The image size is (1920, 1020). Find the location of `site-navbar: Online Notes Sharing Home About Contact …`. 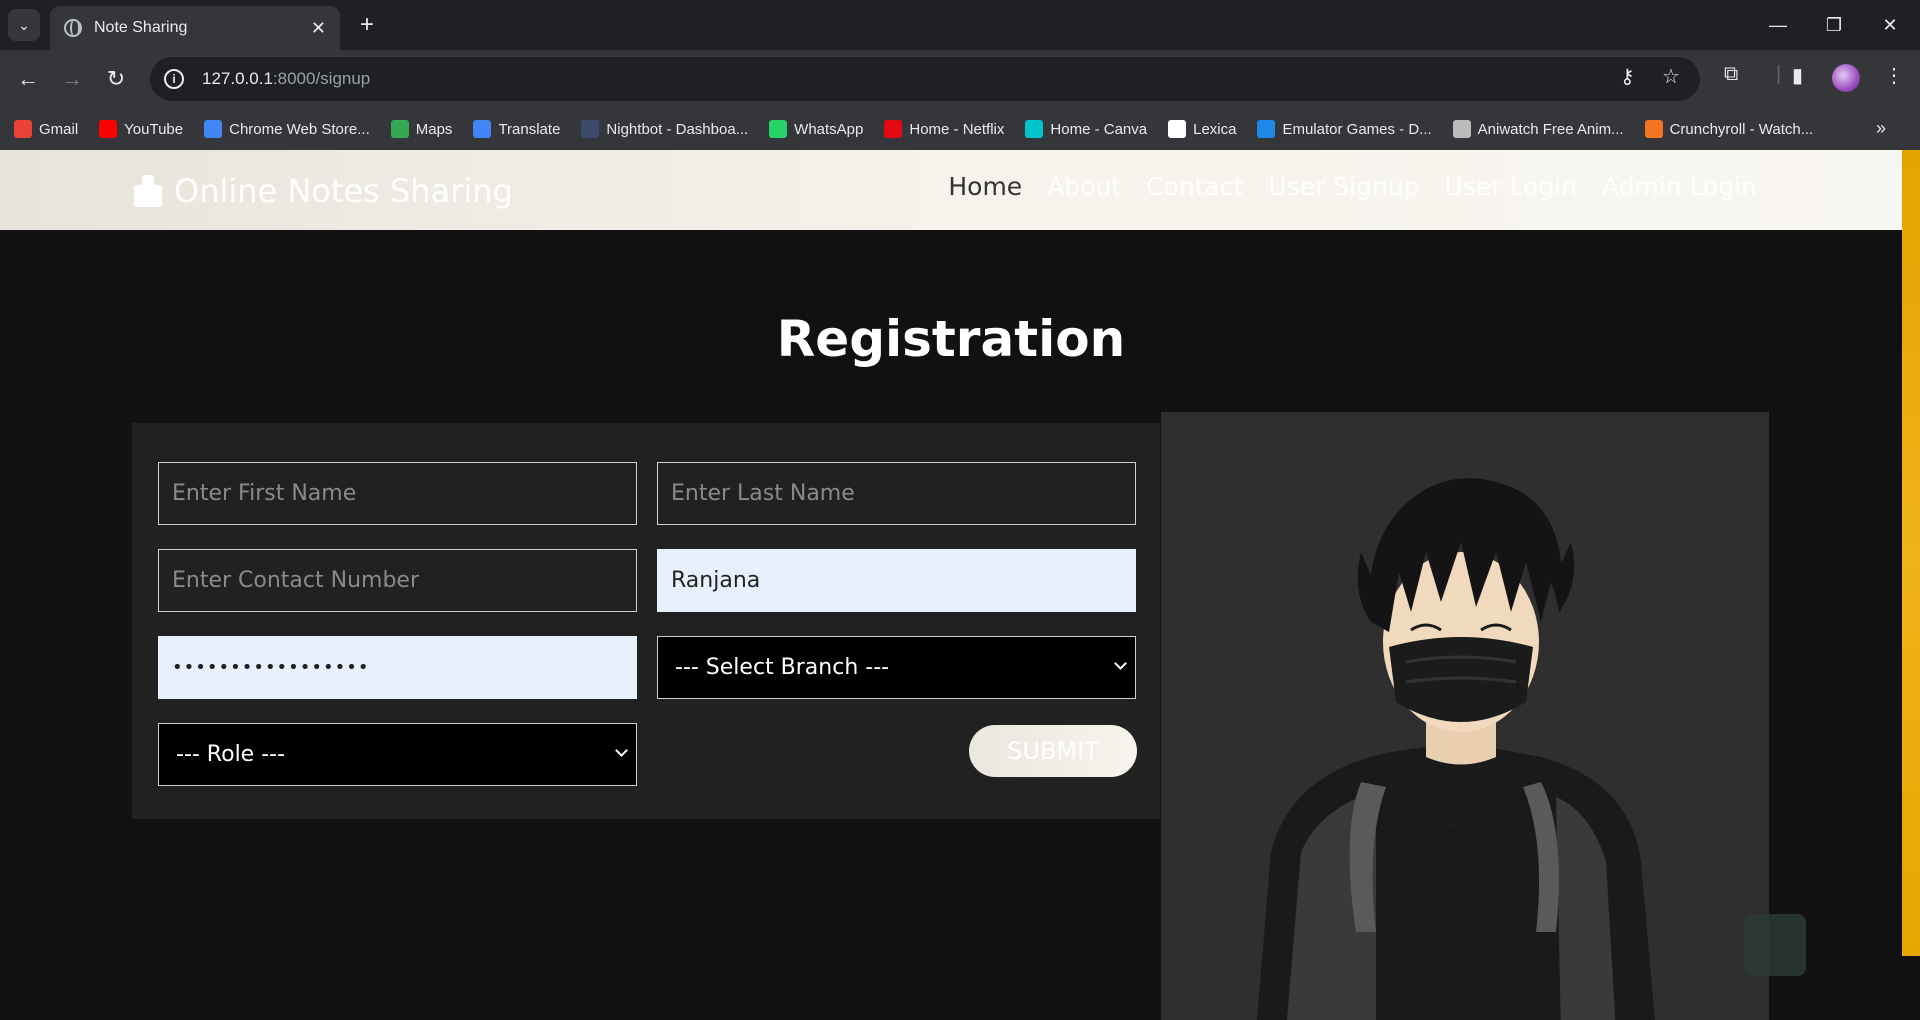

site-navbar: Online Notes Sharing Home About Contact … is located at coordinates (951, 190).